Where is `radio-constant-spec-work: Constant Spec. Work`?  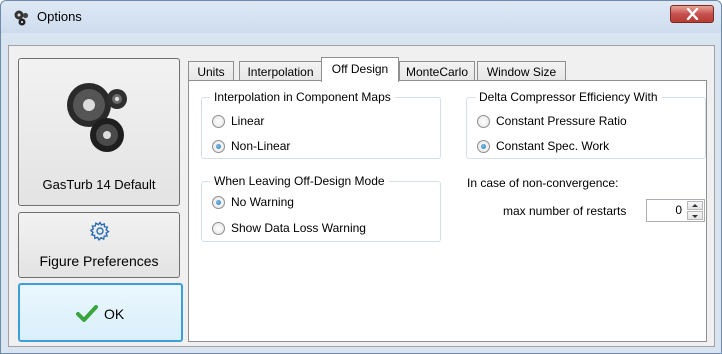
radio-constant-spec-work: Constant Spec. Work is located at coordinates (543, 146).